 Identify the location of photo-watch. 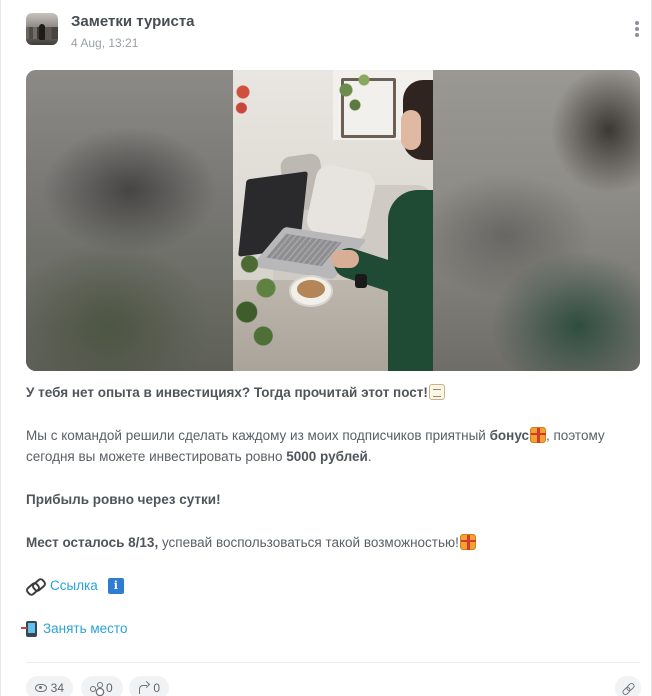
(361, 281).